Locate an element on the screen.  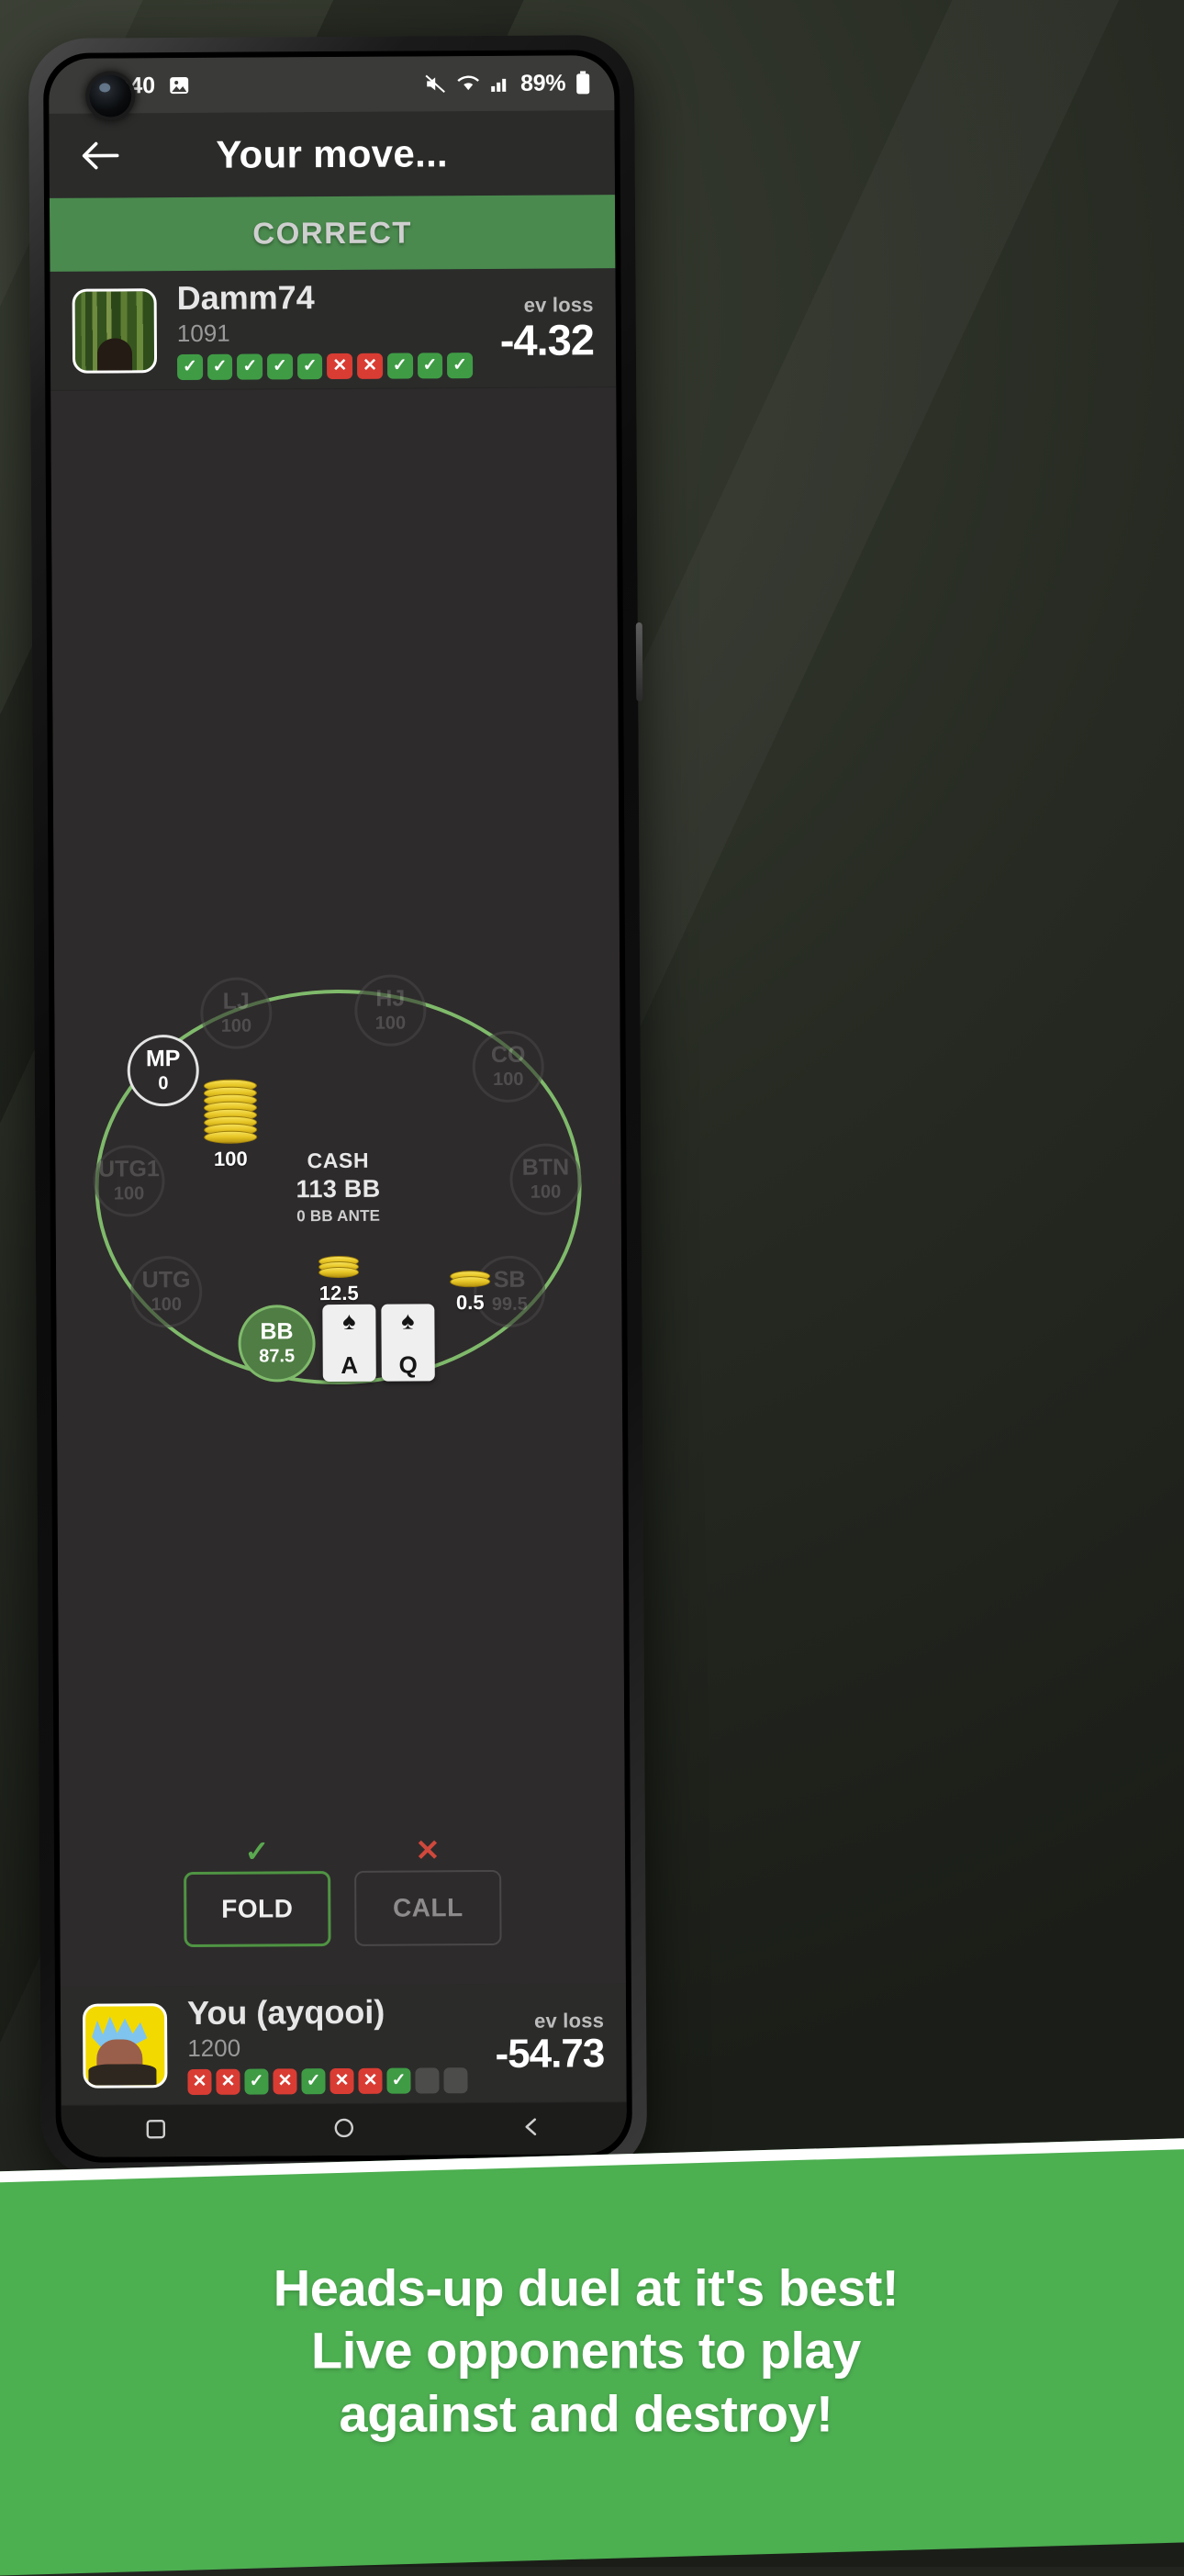
correct-check-icon: ✓ is located at coordinates (257, 1851).